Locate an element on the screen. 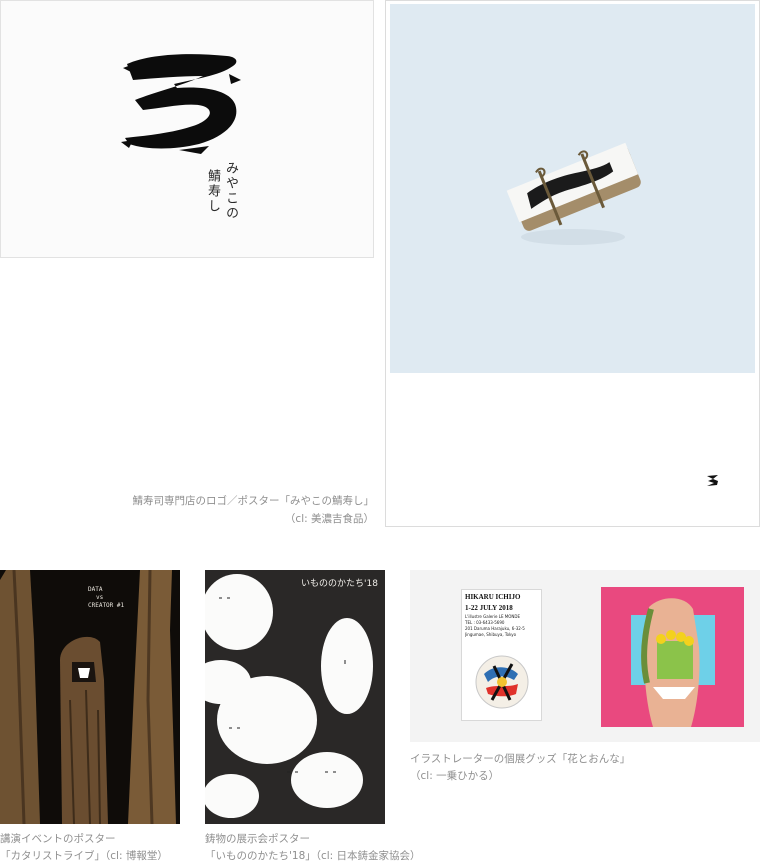 The height and width of the screenshot is (865, 760). catalyst-poster: DATA vs CREATOR #1 is located at coordinates (90, 697).